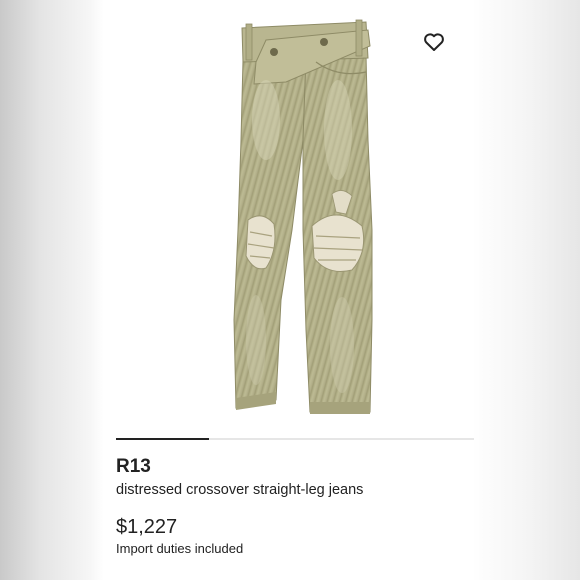 This screenshot has width=580, height=580. What do you see at coordinates (147, 527) in the screenshot?
I see `product-price: $1,227` at bounding box center [147, 527].